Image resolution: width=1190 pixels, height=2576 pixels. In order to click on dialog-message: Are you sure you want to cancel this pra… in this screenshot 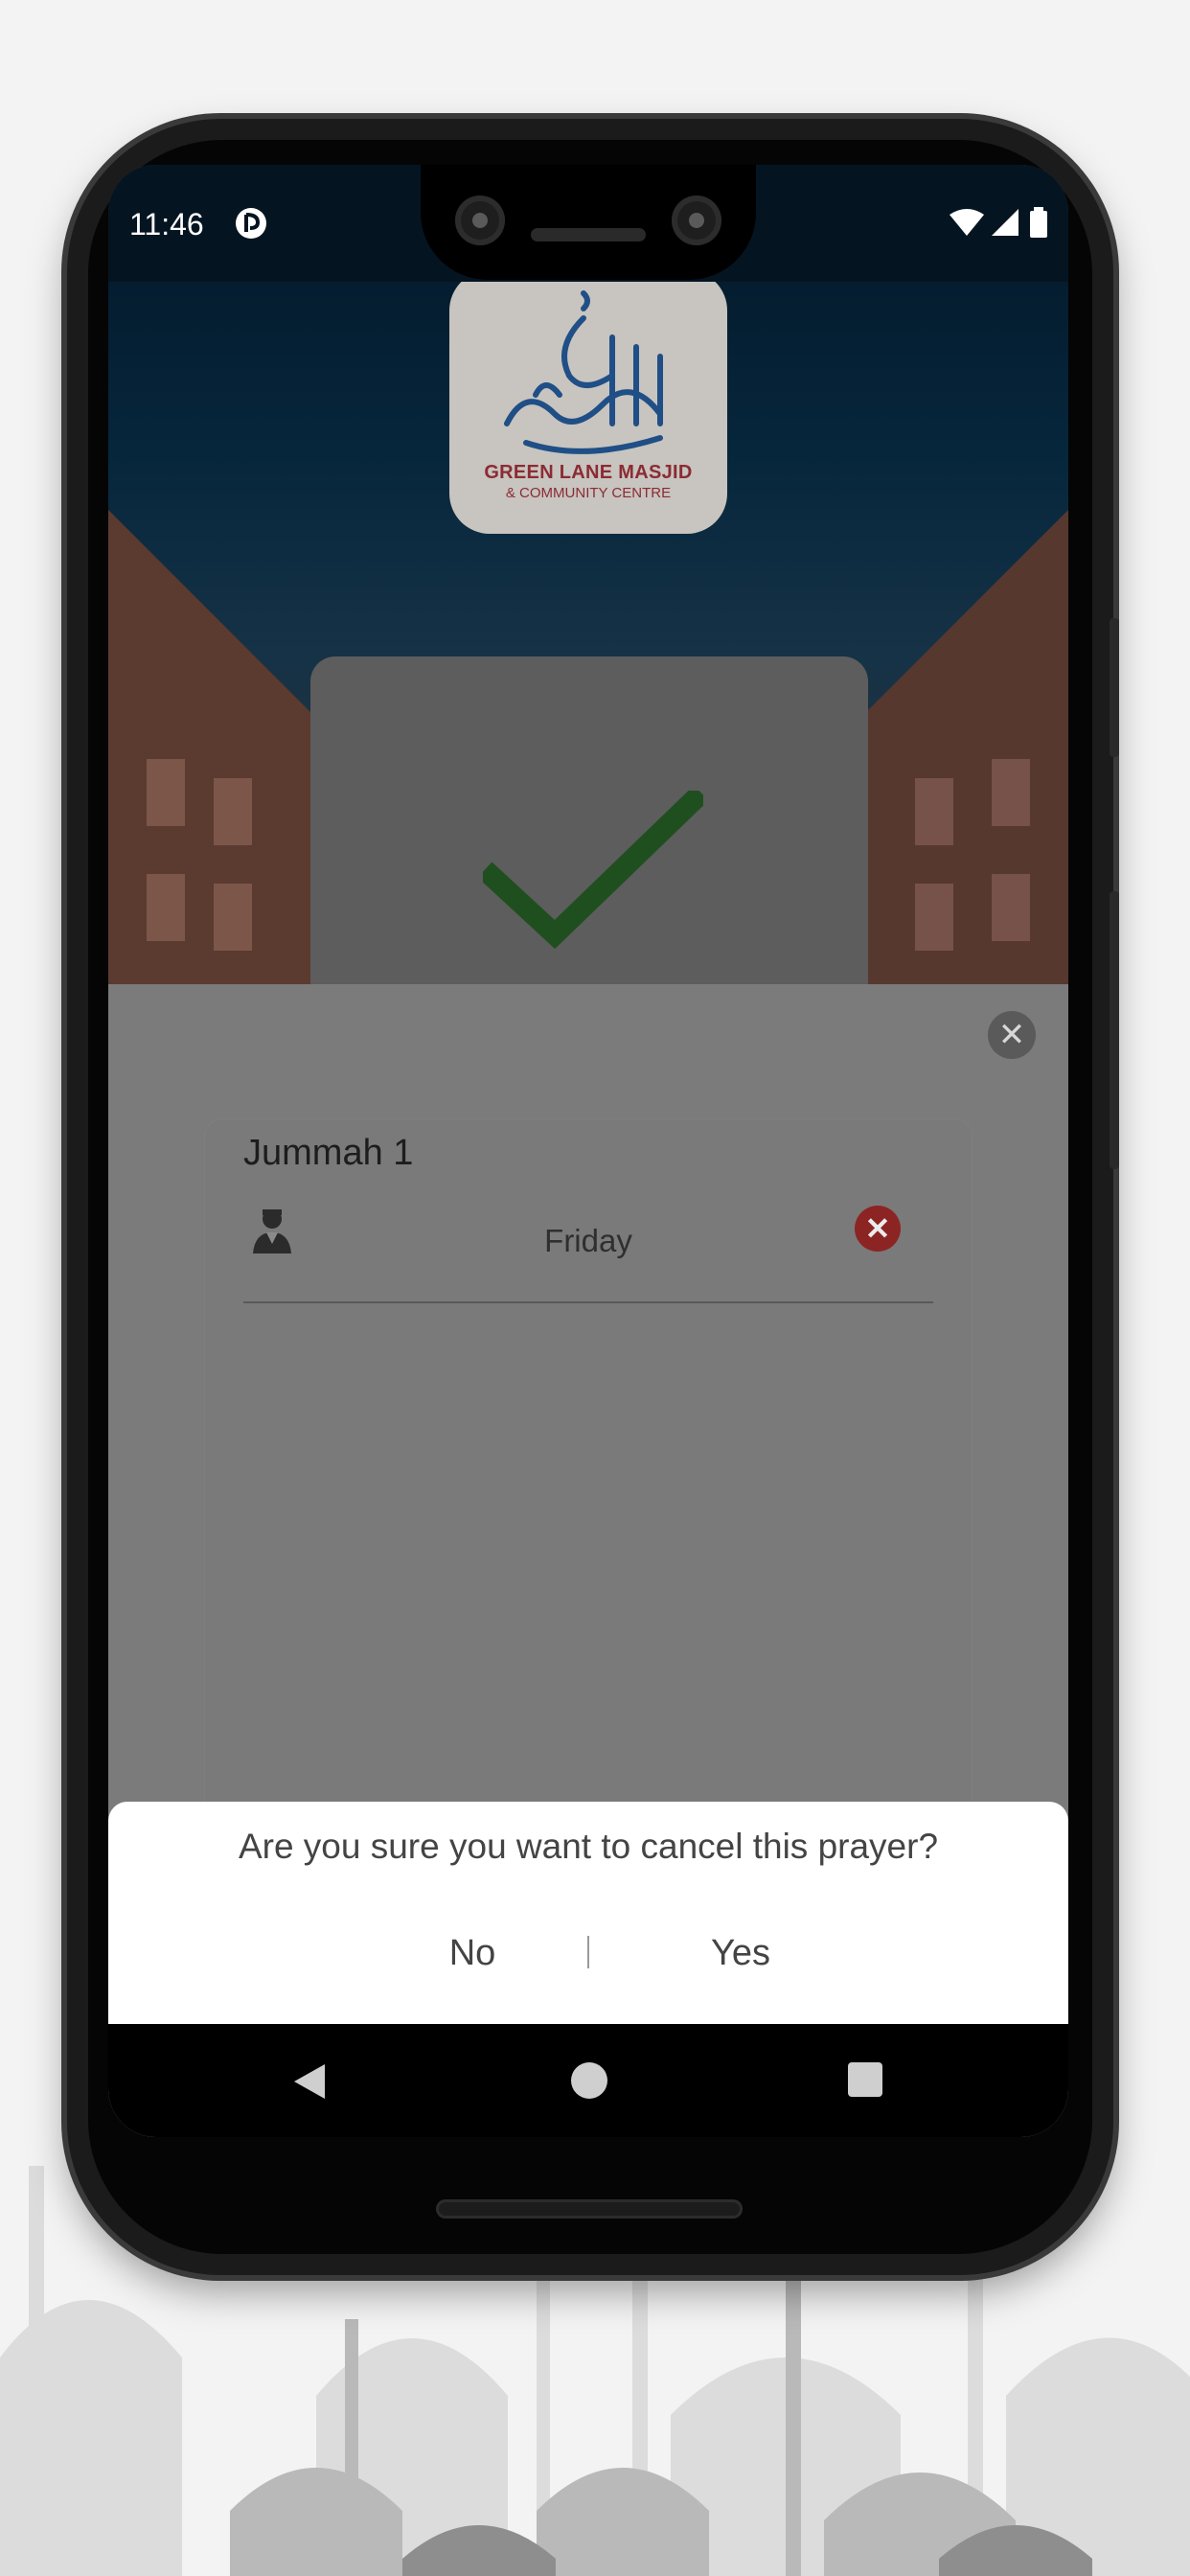, I will do `click(589, 1846)`.